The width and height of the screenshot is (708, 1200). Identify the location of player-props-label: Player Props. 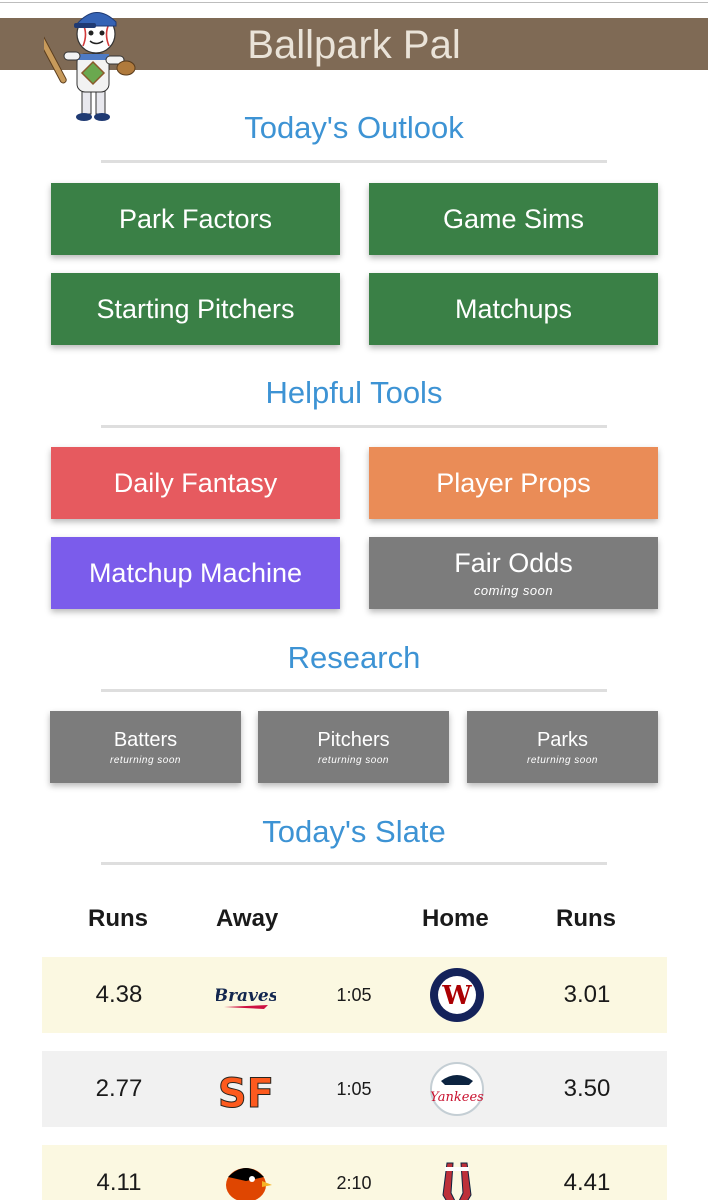
(513, 482).